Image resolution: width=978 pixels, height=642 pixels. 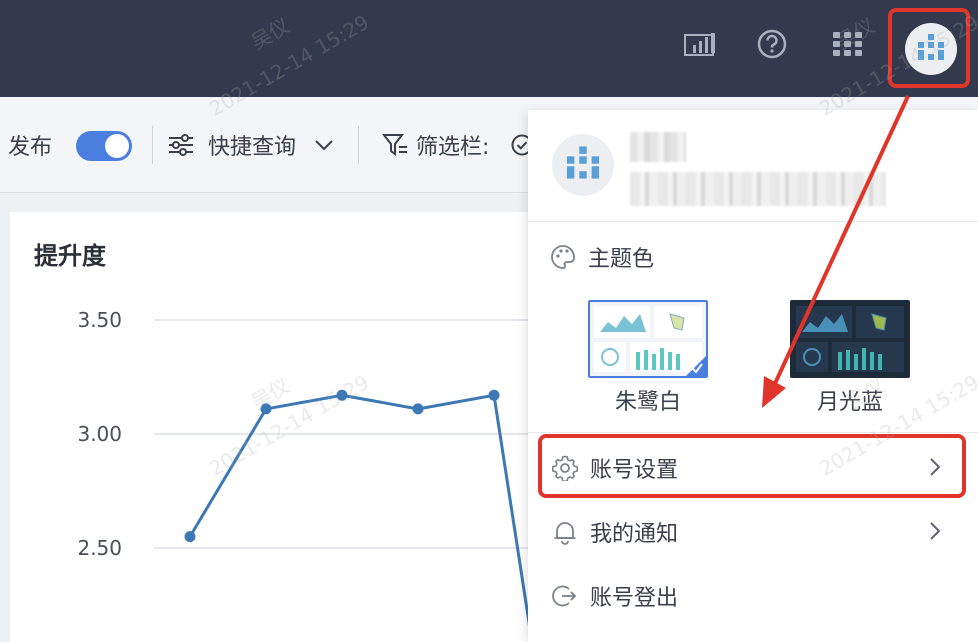 I want to click on quick-query-label: 快捷查询, so click(x=252, y=147).